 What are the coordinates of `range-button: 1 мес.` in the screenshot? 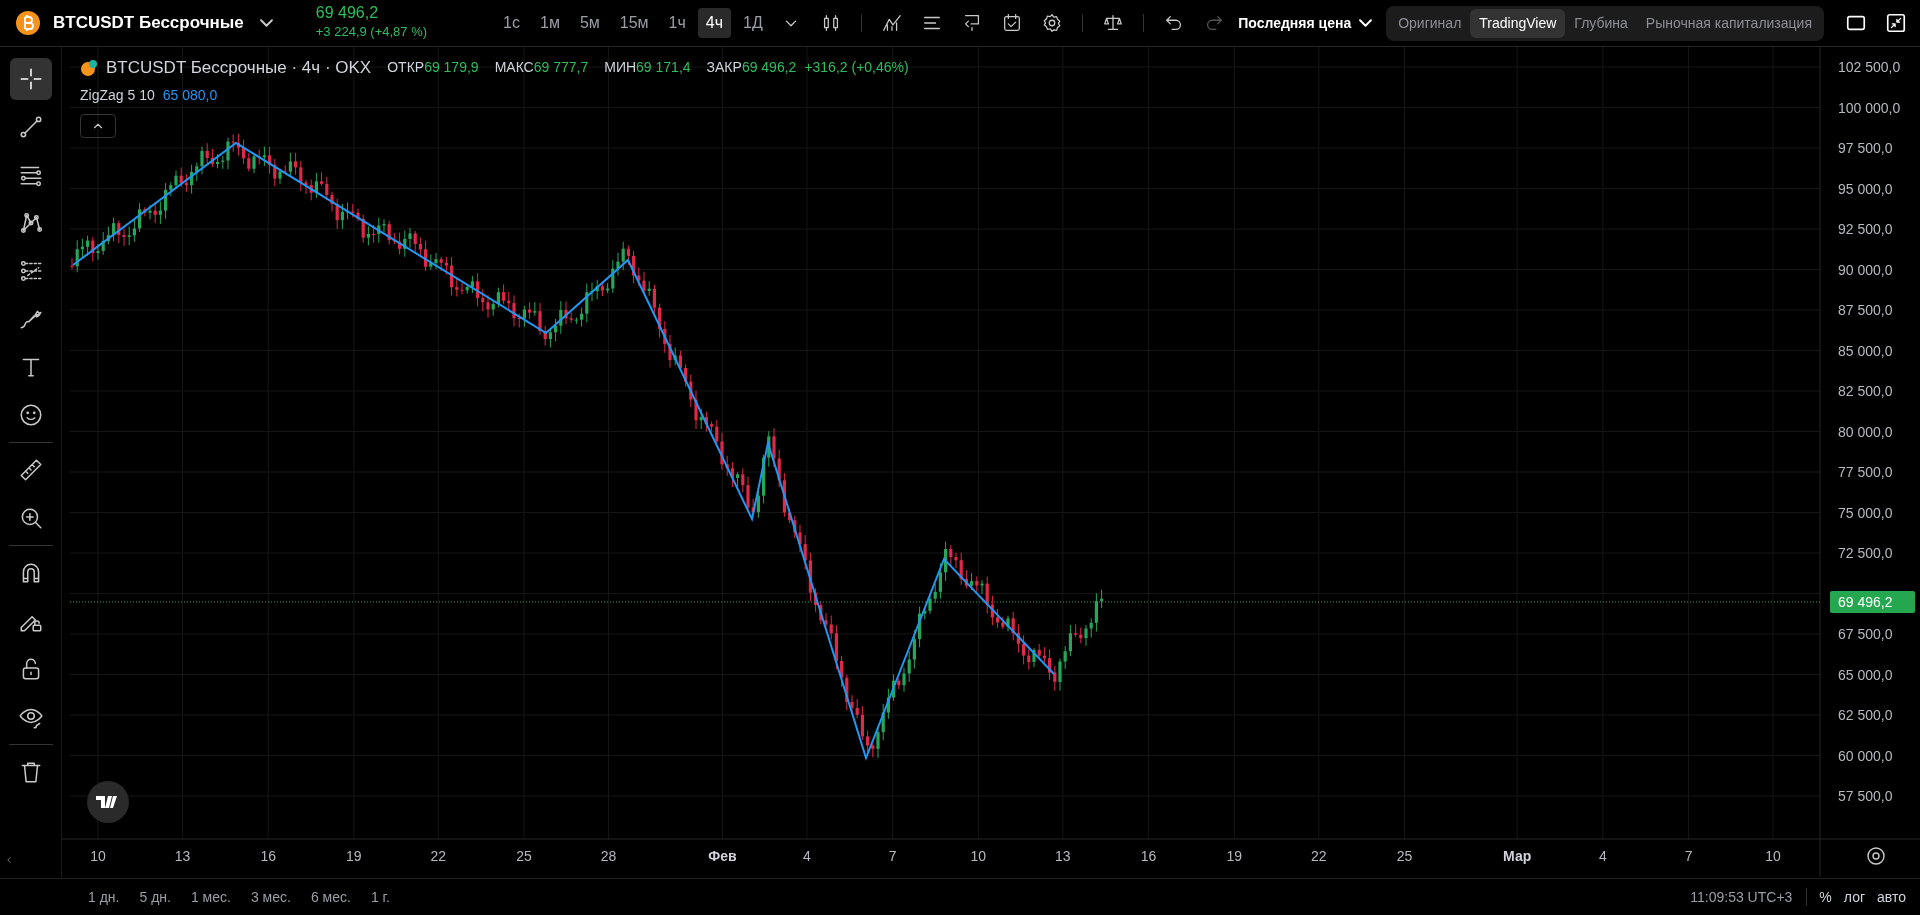 It's located at (210, 897).